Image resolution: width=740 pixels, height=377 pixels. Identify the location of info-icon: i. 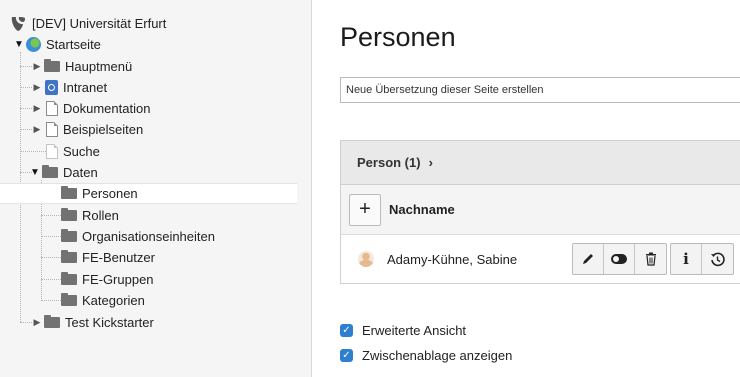
(686, 259).